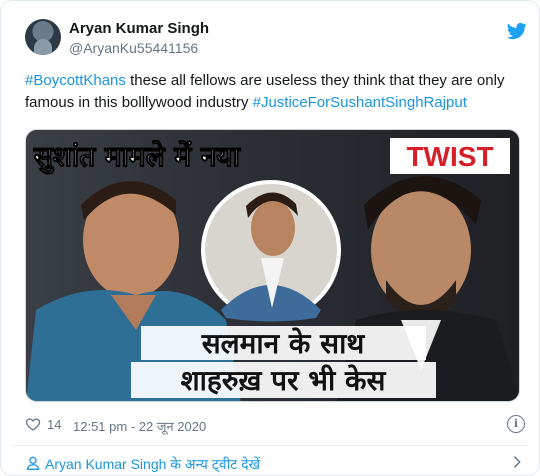 The width and height of the screenshot is (540, 476). Describe the element at coordinates (278, 463) in the screenshot. I see `more-tweets-link: Aryan Kumar Singh के अन्य ट्वीट देखें` at that location.